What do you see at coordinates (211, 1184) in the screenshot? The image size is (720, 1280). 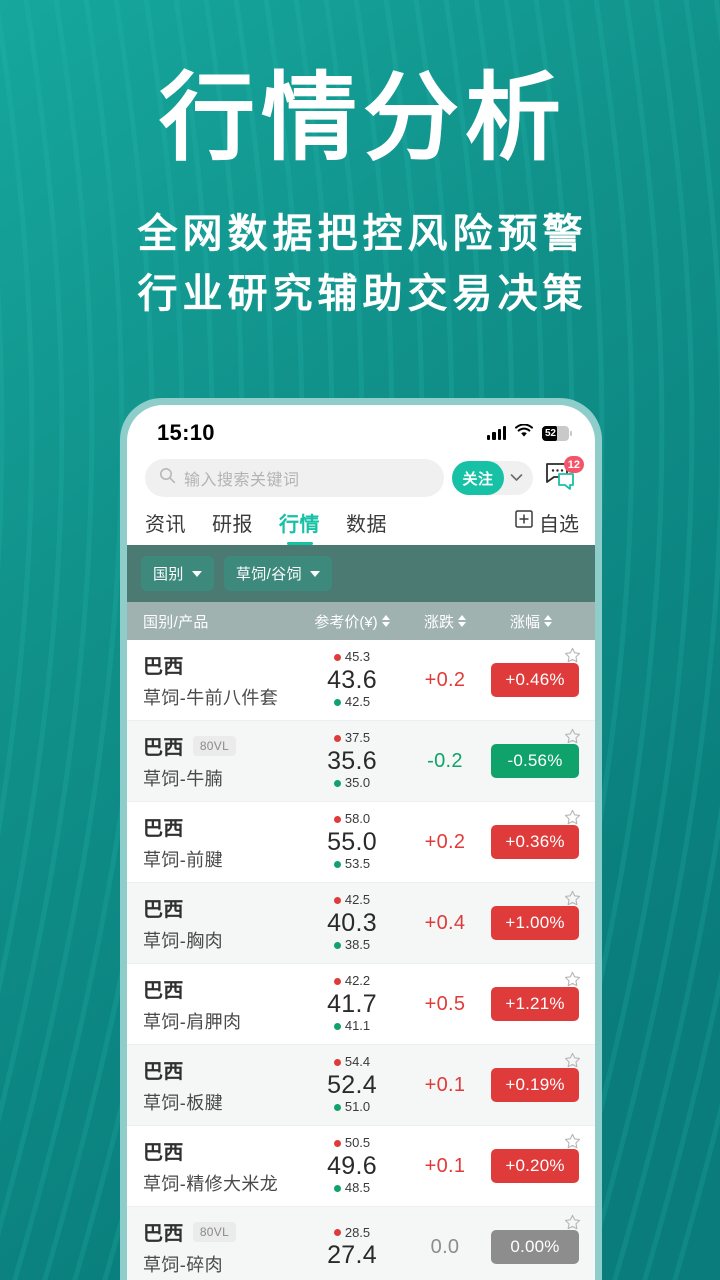 I see `row-product: 草饲-精修大米龙` at bounding box center [211, 1184].